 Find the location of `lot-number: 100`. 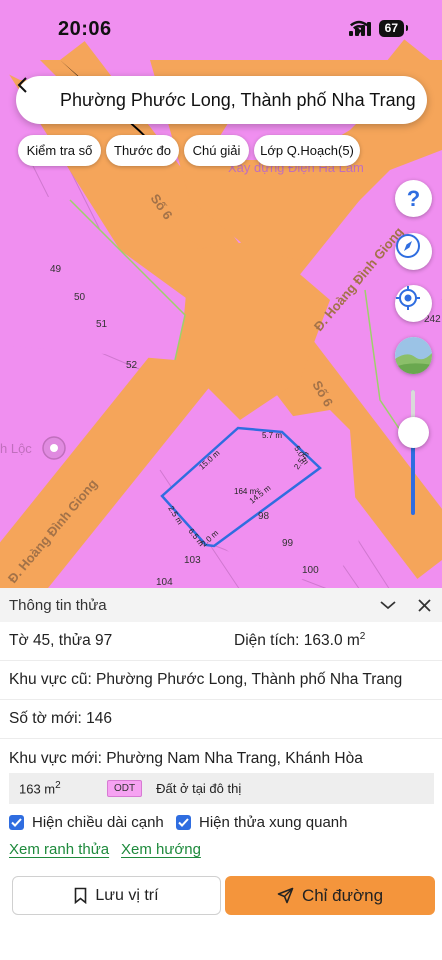

lot-number: 100 is located at coordinates (310, 570).